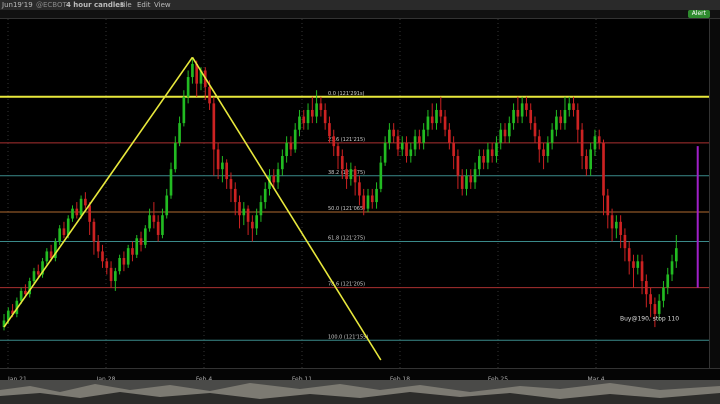 This screenshot has height=404, width=720. I want to click on chart-toolbar, so click(360, 14).